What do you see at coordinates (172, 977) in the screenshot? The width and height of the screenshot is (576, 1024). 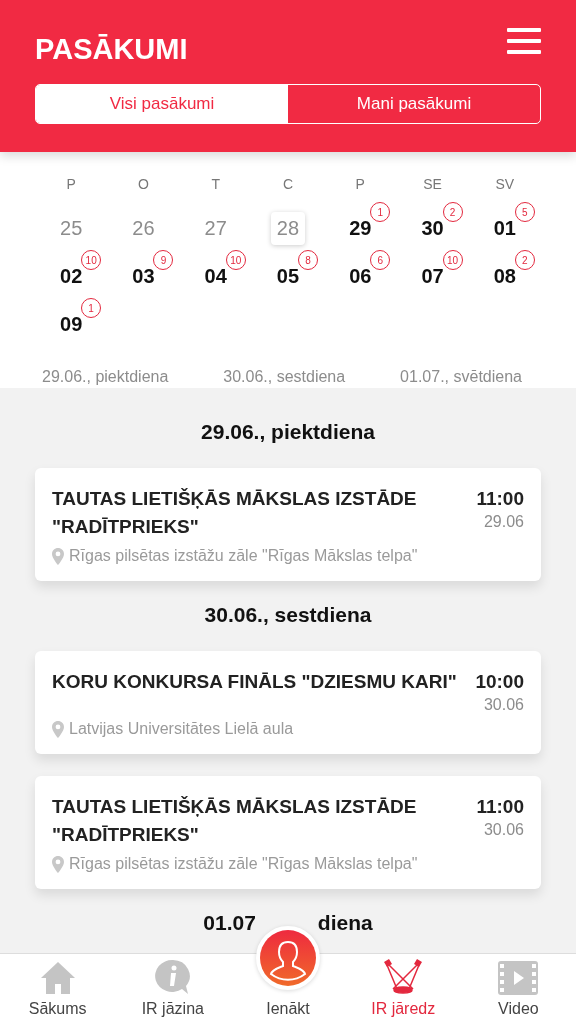 I see `info-icon` at bounding box center [172, 977].